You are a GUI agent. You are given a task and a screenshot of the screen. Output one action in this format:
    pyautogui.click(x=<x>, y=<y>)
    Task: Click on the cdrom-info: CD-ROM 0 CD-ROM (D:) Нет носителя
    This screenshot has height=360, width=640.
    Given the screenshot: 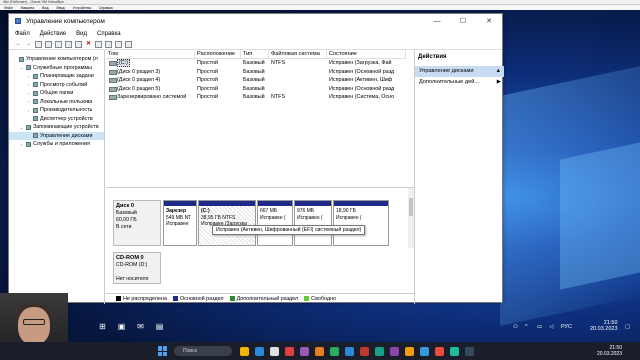 What is the action you would take?
    pyautogui.click(x=137, y=268)
    